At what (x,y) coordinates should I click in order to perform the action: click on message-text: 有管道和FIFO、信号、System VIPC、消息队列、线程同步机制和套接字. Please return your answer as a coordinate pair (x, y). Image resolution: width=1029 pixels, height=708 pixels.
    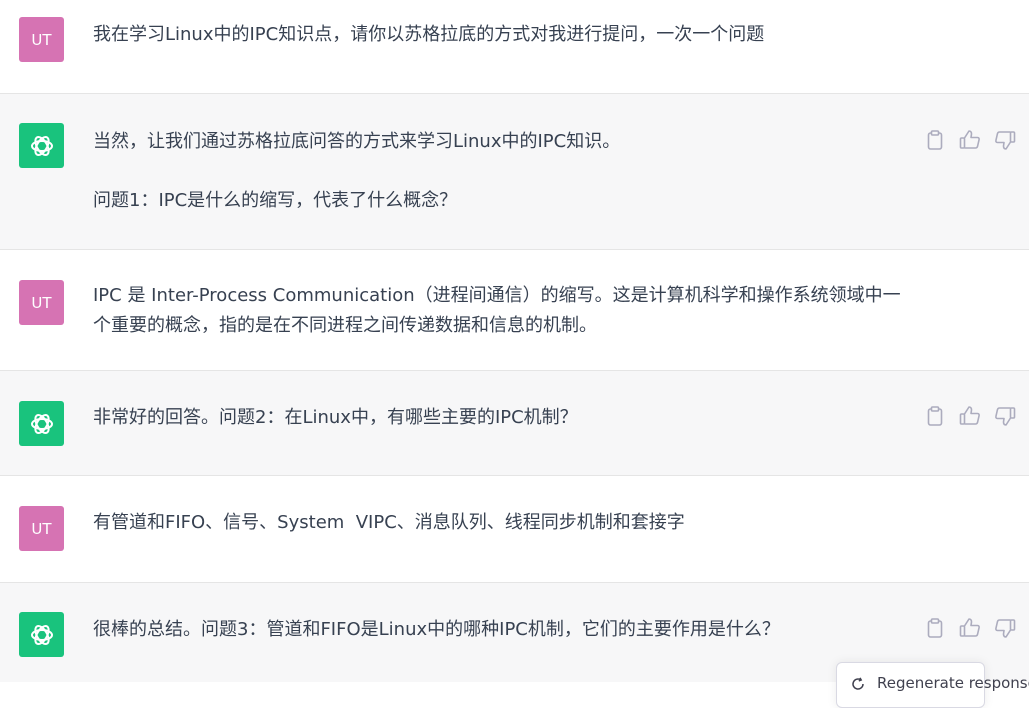
    Looking at the image, I should click on (503, 523).